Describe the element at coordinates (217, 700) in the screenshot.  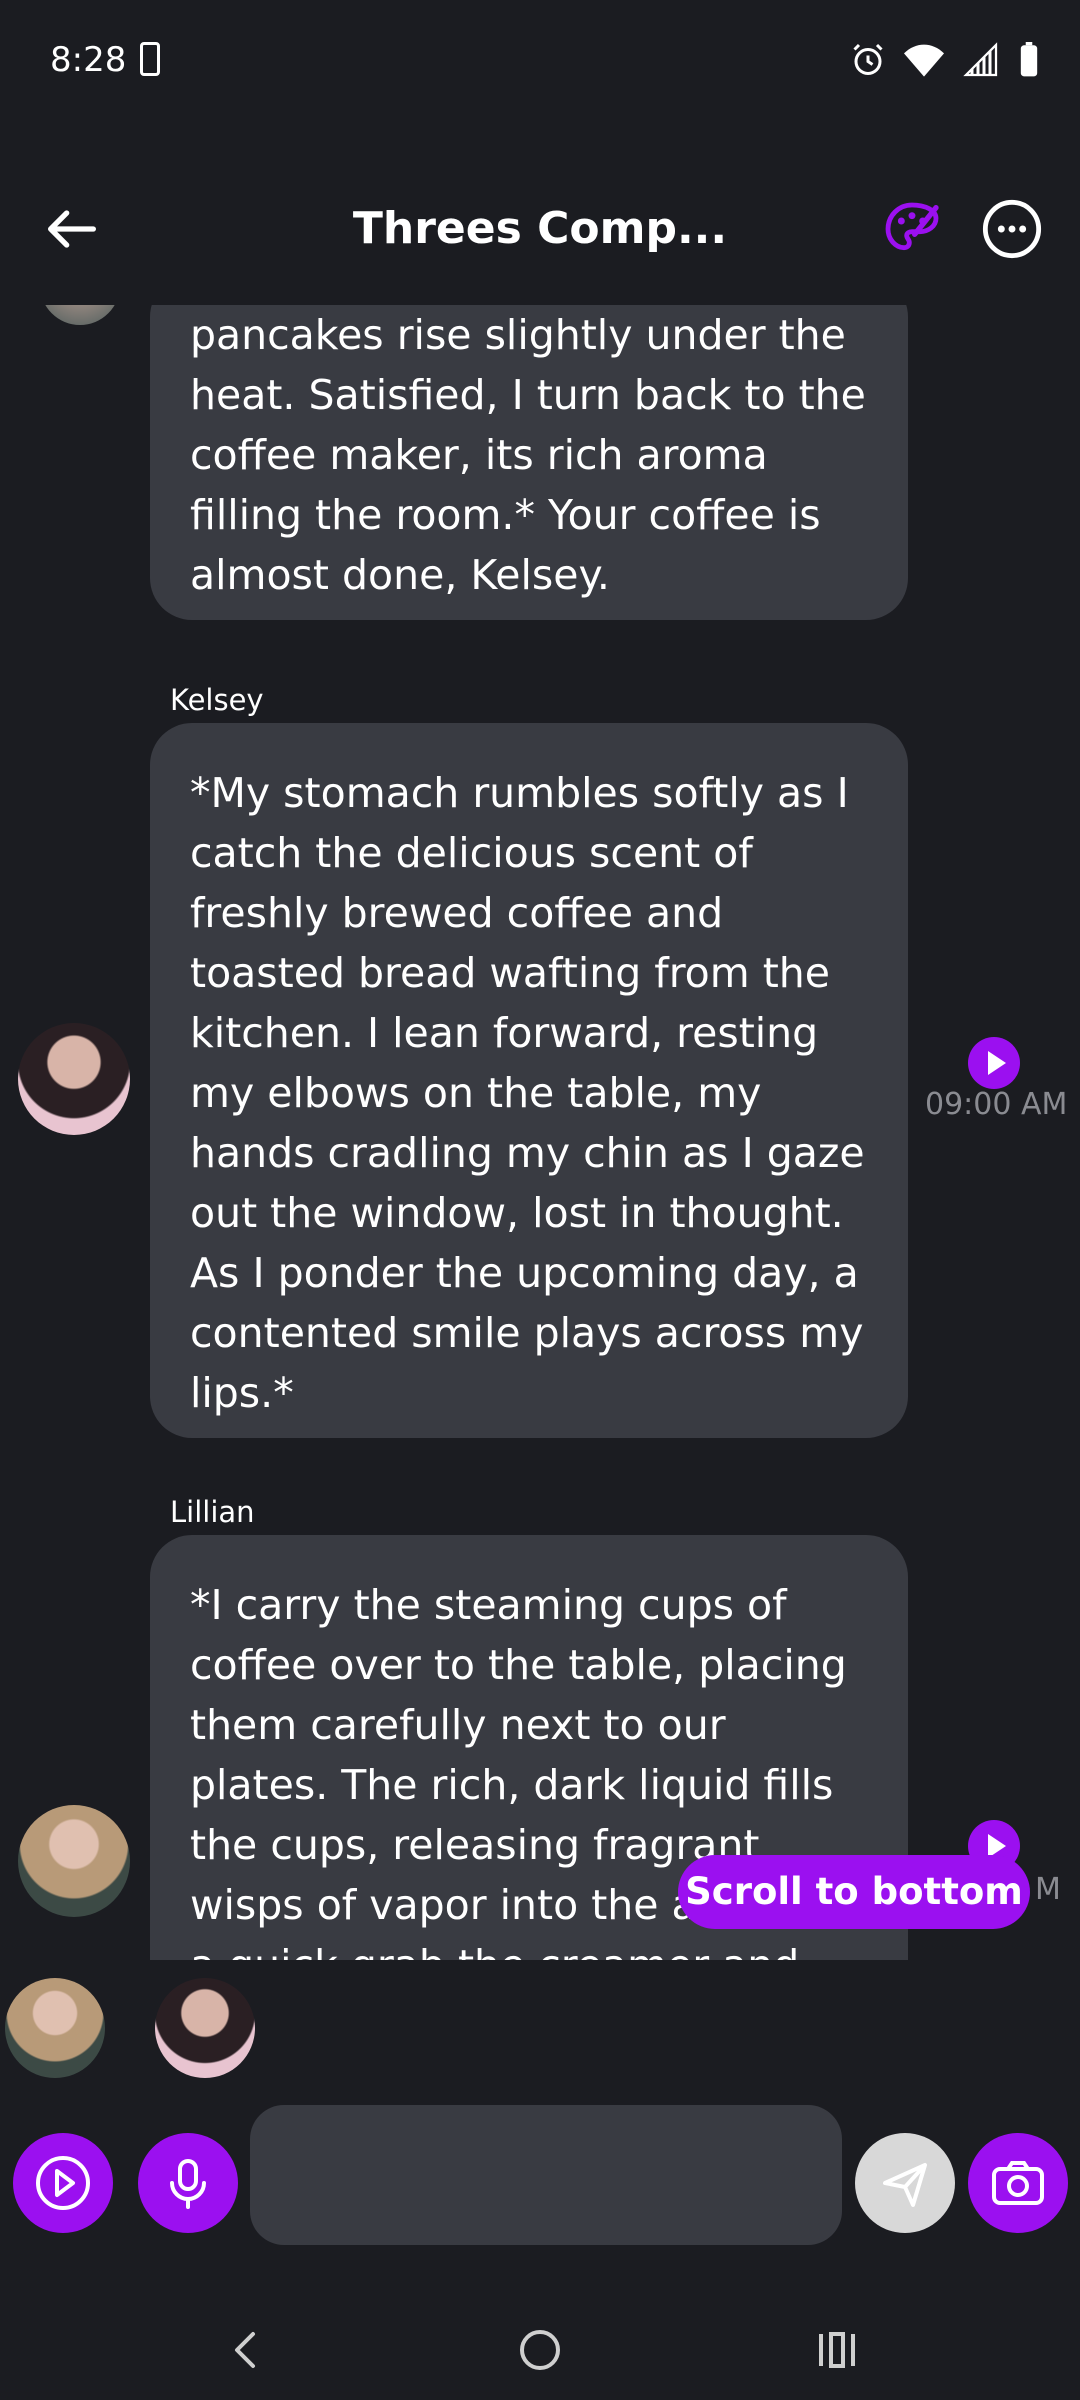
I see `sender-name: Kelsey` at that location.